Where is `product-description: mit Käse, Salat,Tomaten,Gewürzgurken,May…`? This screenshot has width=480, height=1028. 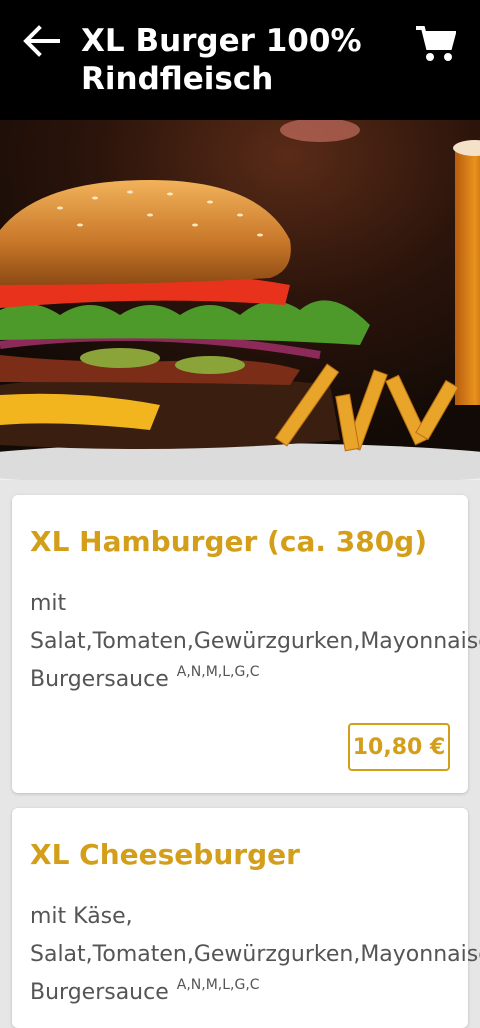
product-description: mit Käse, Salat,Tomaten,Gewürzgurken,May… is located at coordinates (255, 956).